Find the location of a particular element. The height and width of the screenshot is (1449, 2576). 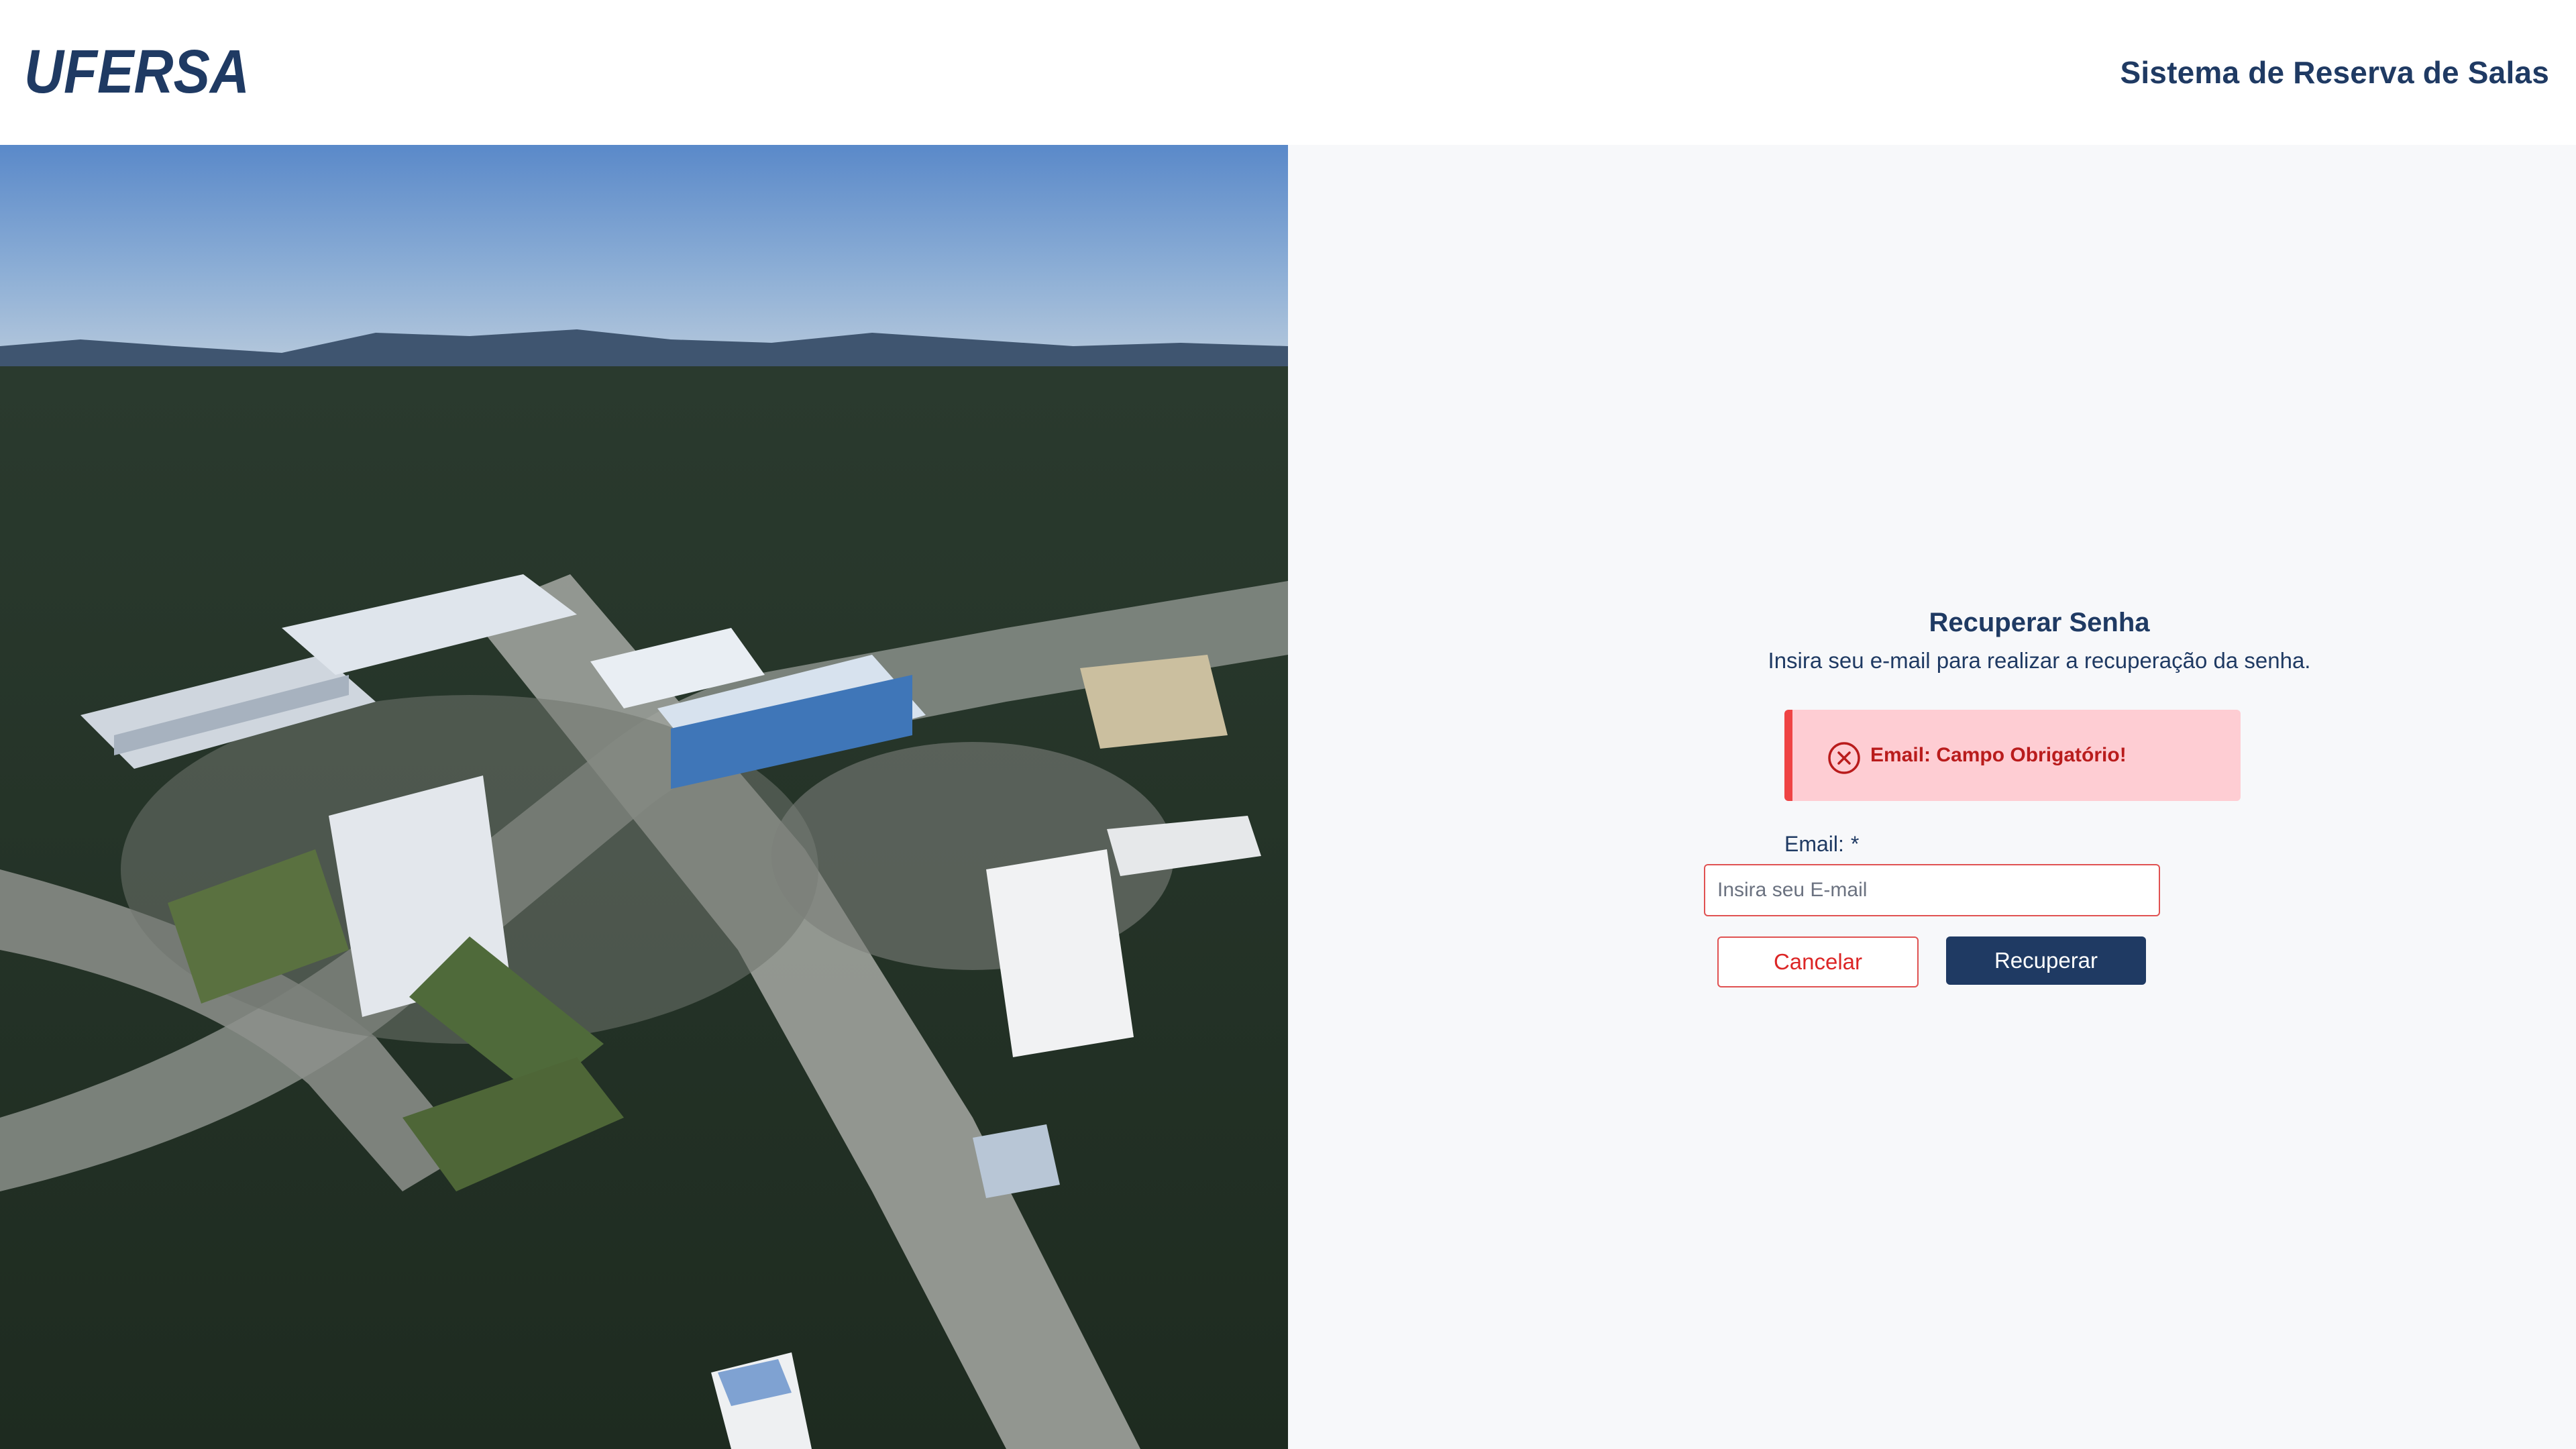

top-header: UFERSA Sistema de Reserva de Salas is located at coordinates (1288, 72).